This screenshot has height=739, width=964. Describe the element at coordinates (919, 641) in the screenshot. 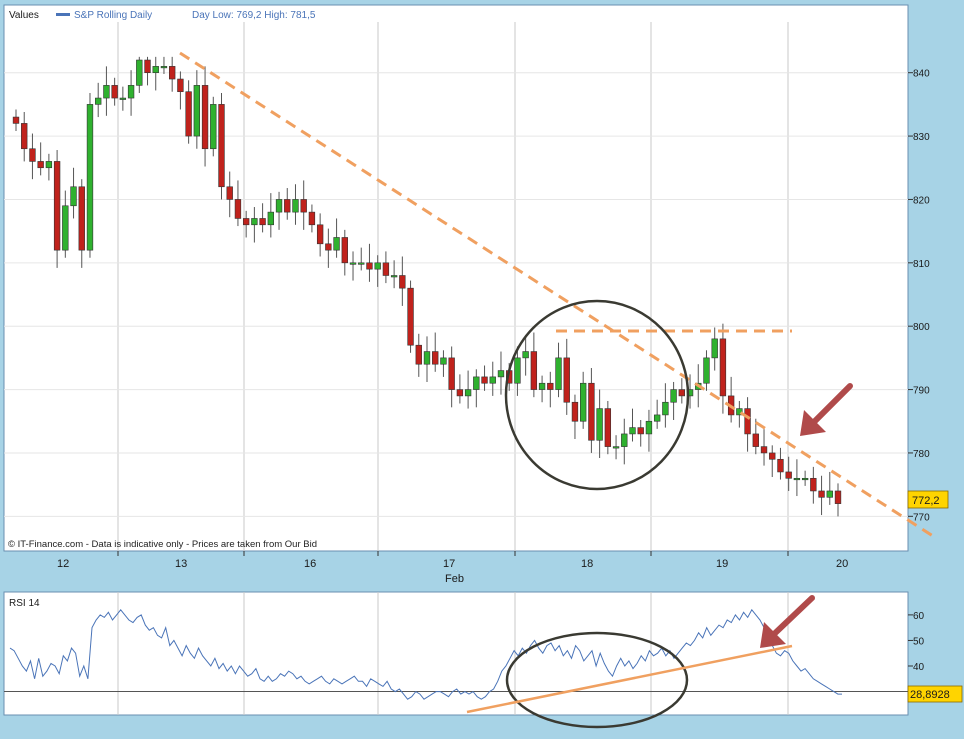

I see `rsi-tick-label: 50` at that location.